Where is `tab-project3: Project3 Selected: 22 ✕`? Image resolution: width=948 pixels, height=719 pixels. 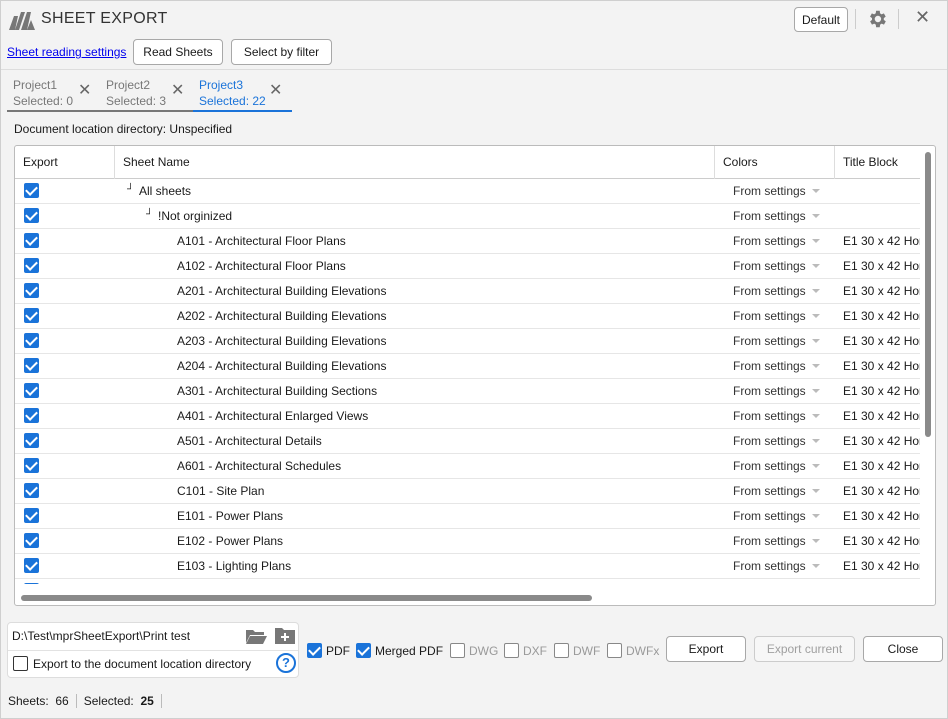
tab-project3: Project3 Selected: 22 ✕ is located at coordinates (240, 95).